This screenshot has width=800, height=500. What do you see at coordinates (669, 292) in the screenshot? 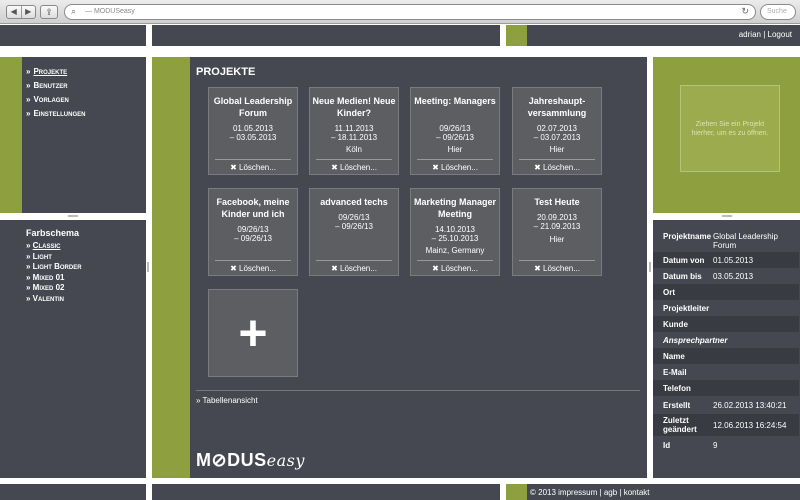
I see `detail-key: Ort` at bounding box center [669, 292].